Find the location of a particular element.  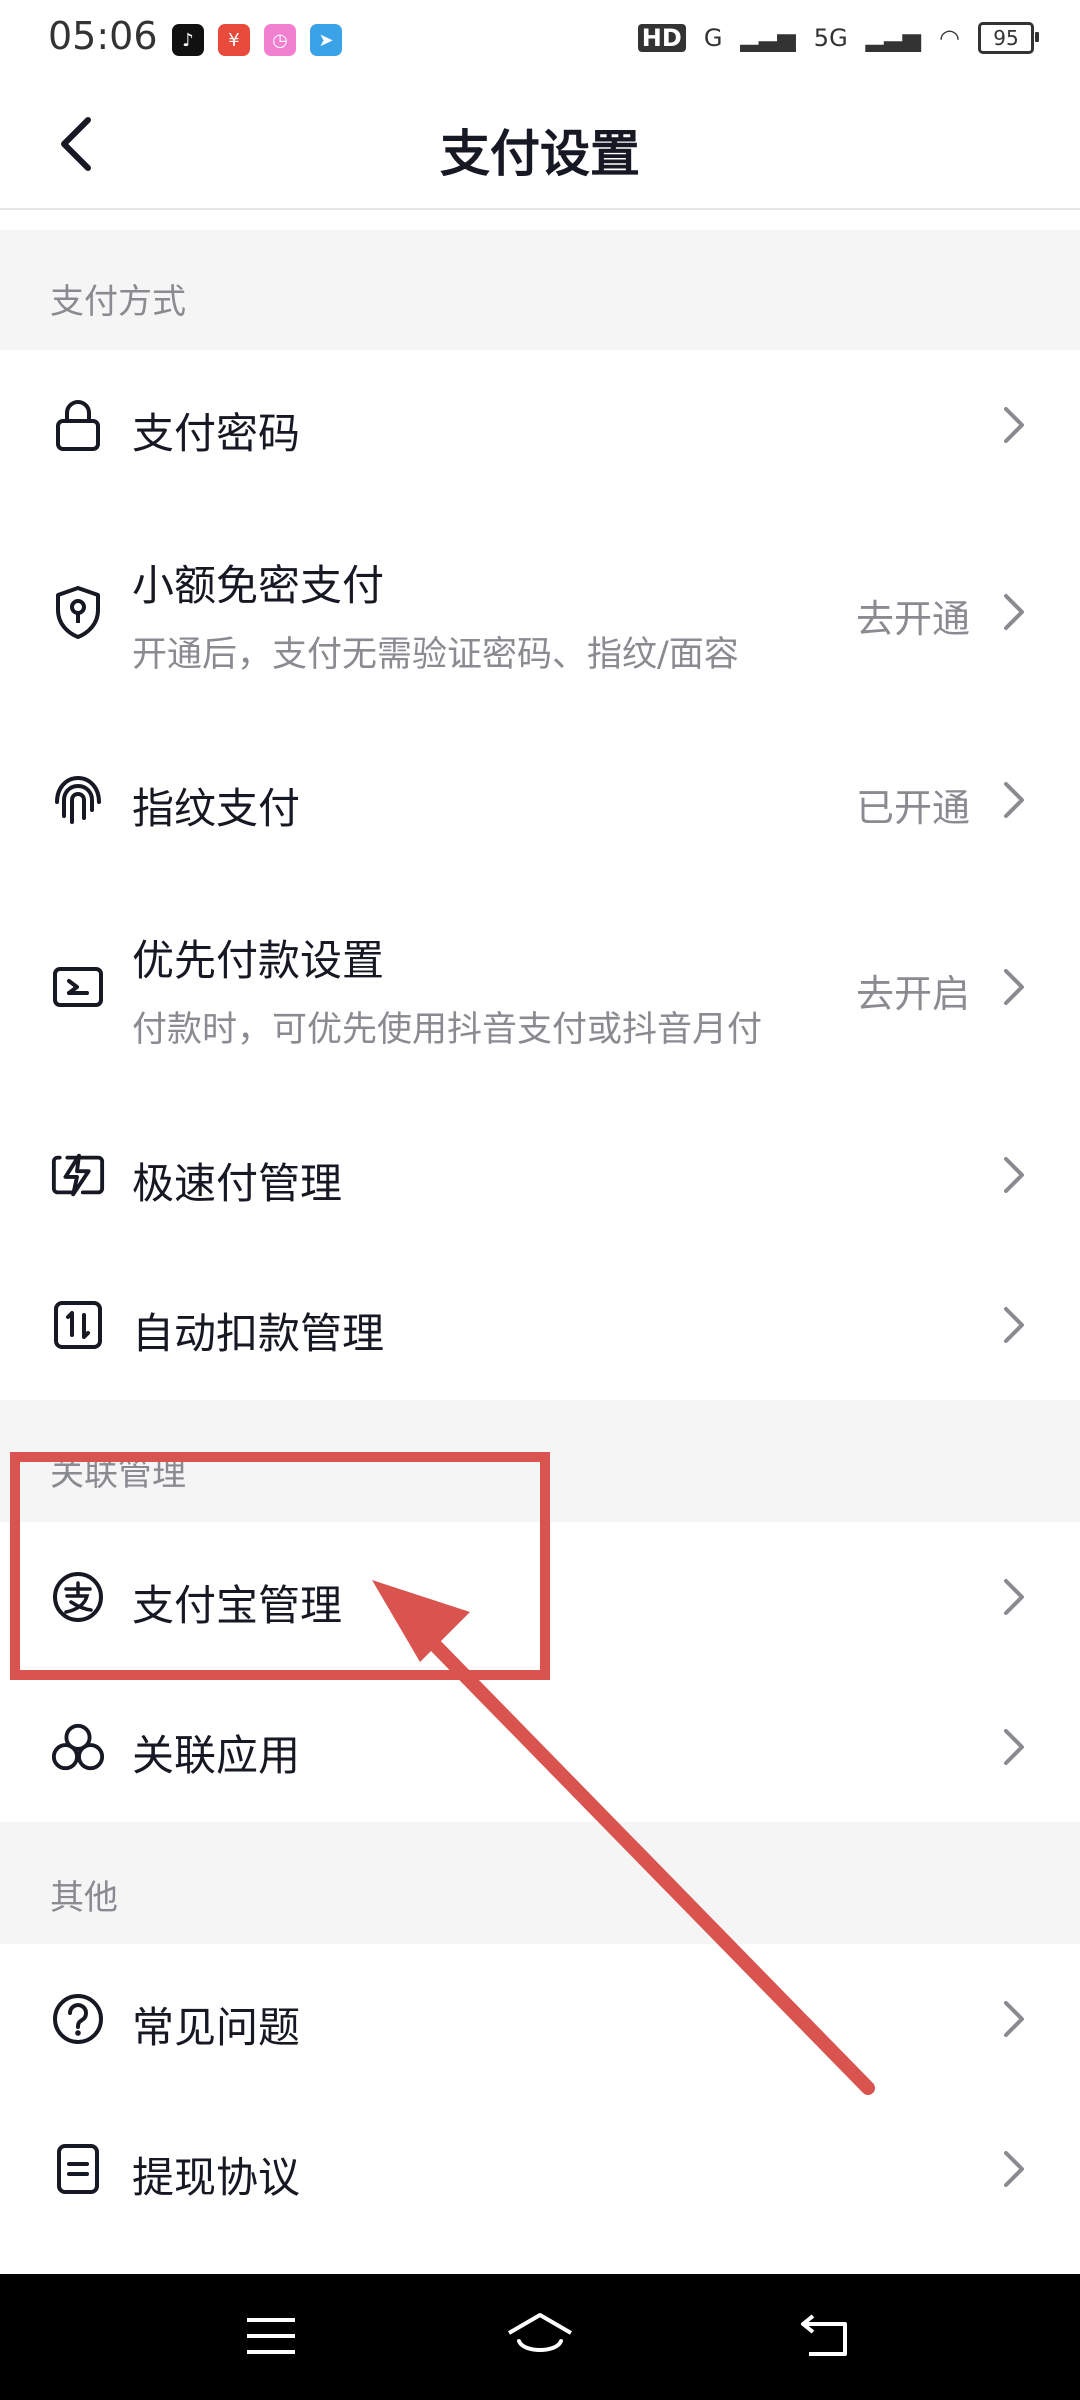

coupon-app-icon: ¥ is located at coordinates (234, 40).